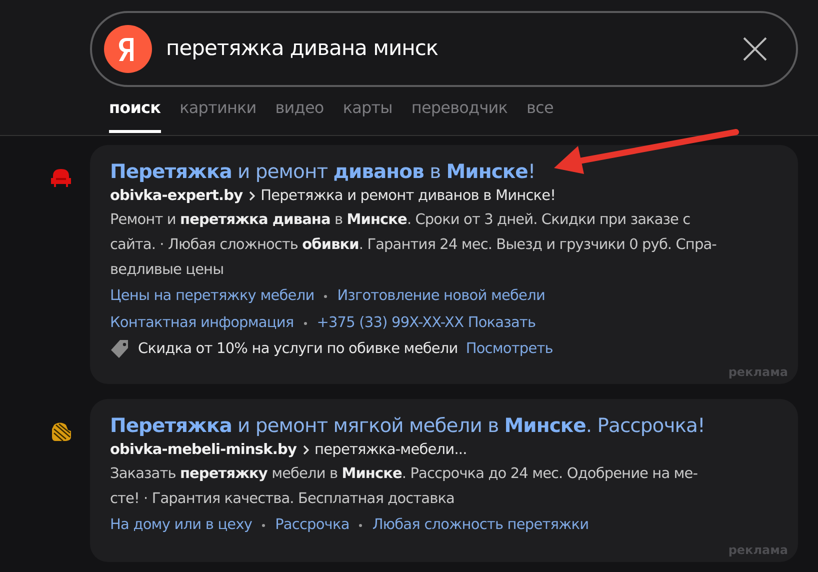  I want to click on tag-icon, so click(120, 349).